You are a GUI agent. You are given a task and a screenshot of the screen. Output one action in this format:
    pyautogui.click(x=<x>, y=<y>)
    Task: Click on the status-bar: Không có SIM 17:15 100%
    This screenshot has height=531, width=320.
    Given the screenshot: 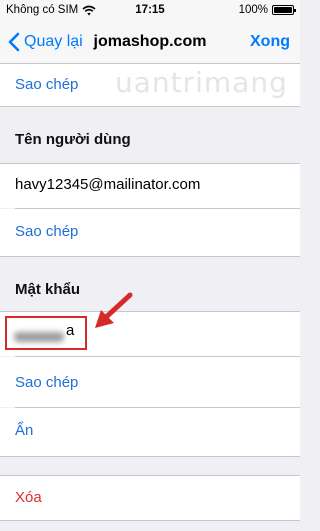 What is the action you would take?
    pyautogui.click(x=150, y=11)
    